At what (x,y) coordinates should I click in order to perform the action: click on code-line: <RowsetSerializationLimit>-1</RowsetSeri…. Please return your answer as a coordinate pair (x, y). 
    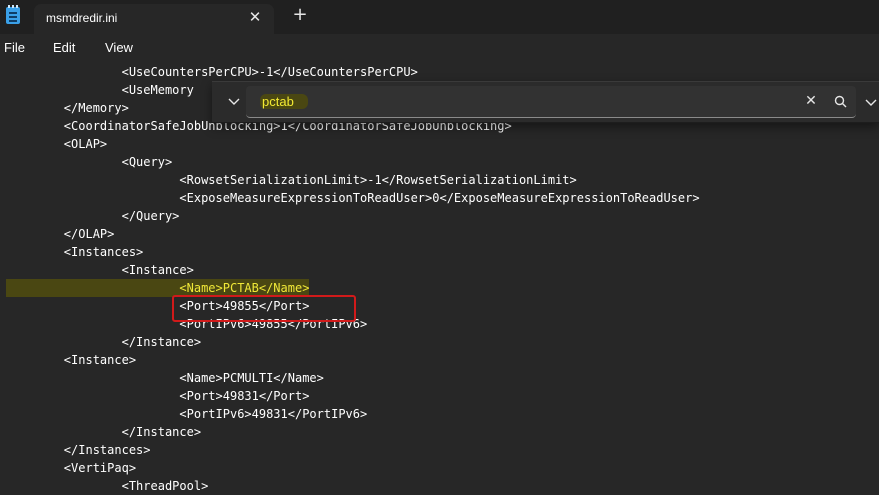
    Looking at the image, I should click on (291, 180).